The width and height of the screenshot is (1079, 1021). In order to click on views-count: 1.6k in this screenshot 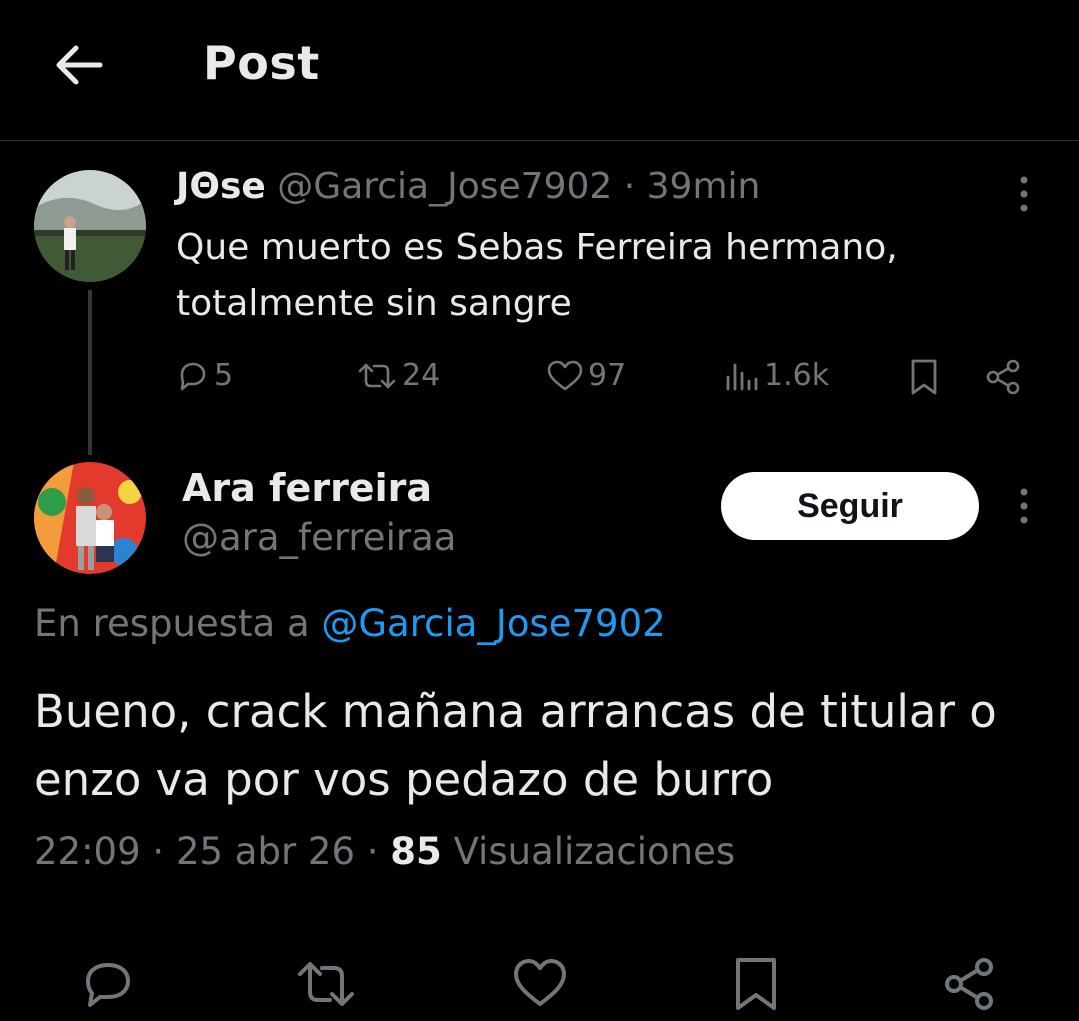, I will do `click(797, 375)`.